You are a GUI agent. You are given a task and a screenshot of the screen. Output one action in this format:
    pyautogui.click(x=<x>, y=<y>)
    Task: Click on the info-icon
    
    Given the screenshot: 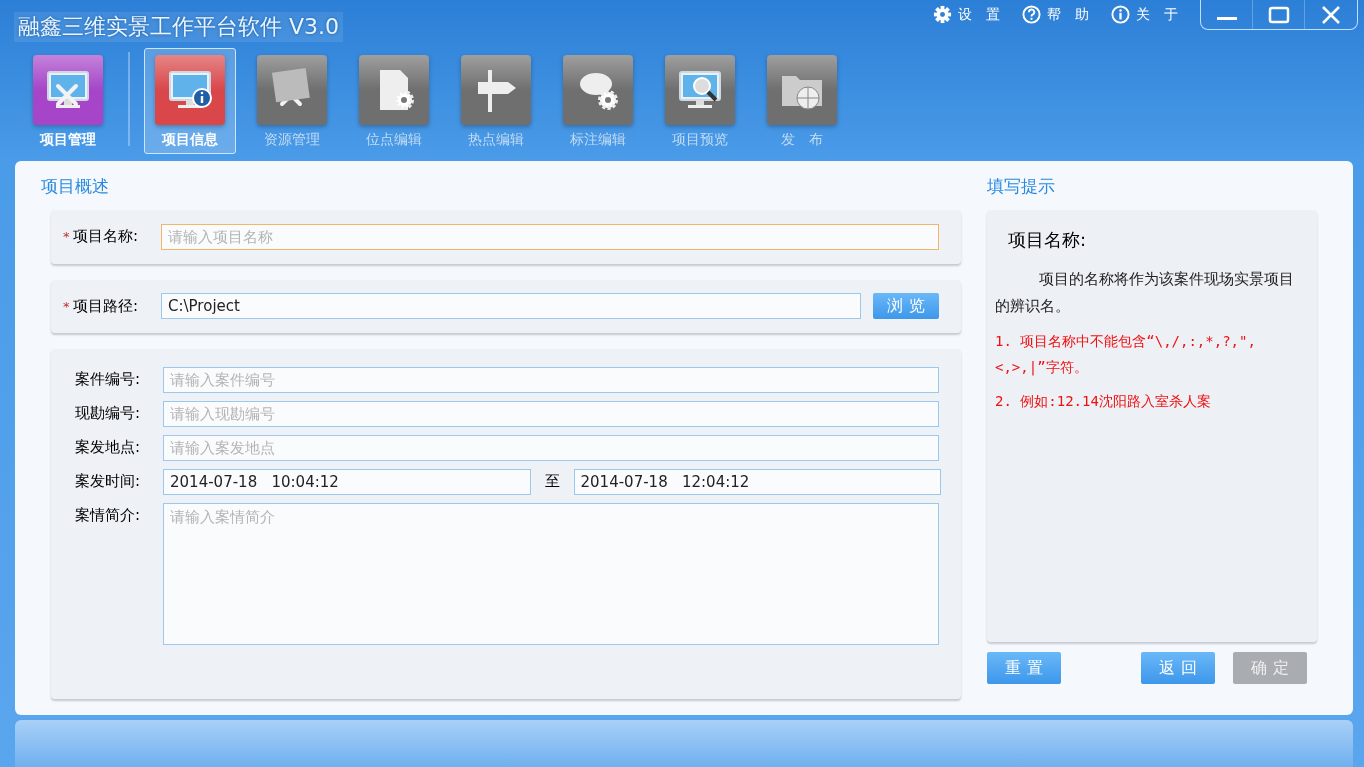 What is the action you would take?
    pyautogui.click(x=1120, y=14)
    